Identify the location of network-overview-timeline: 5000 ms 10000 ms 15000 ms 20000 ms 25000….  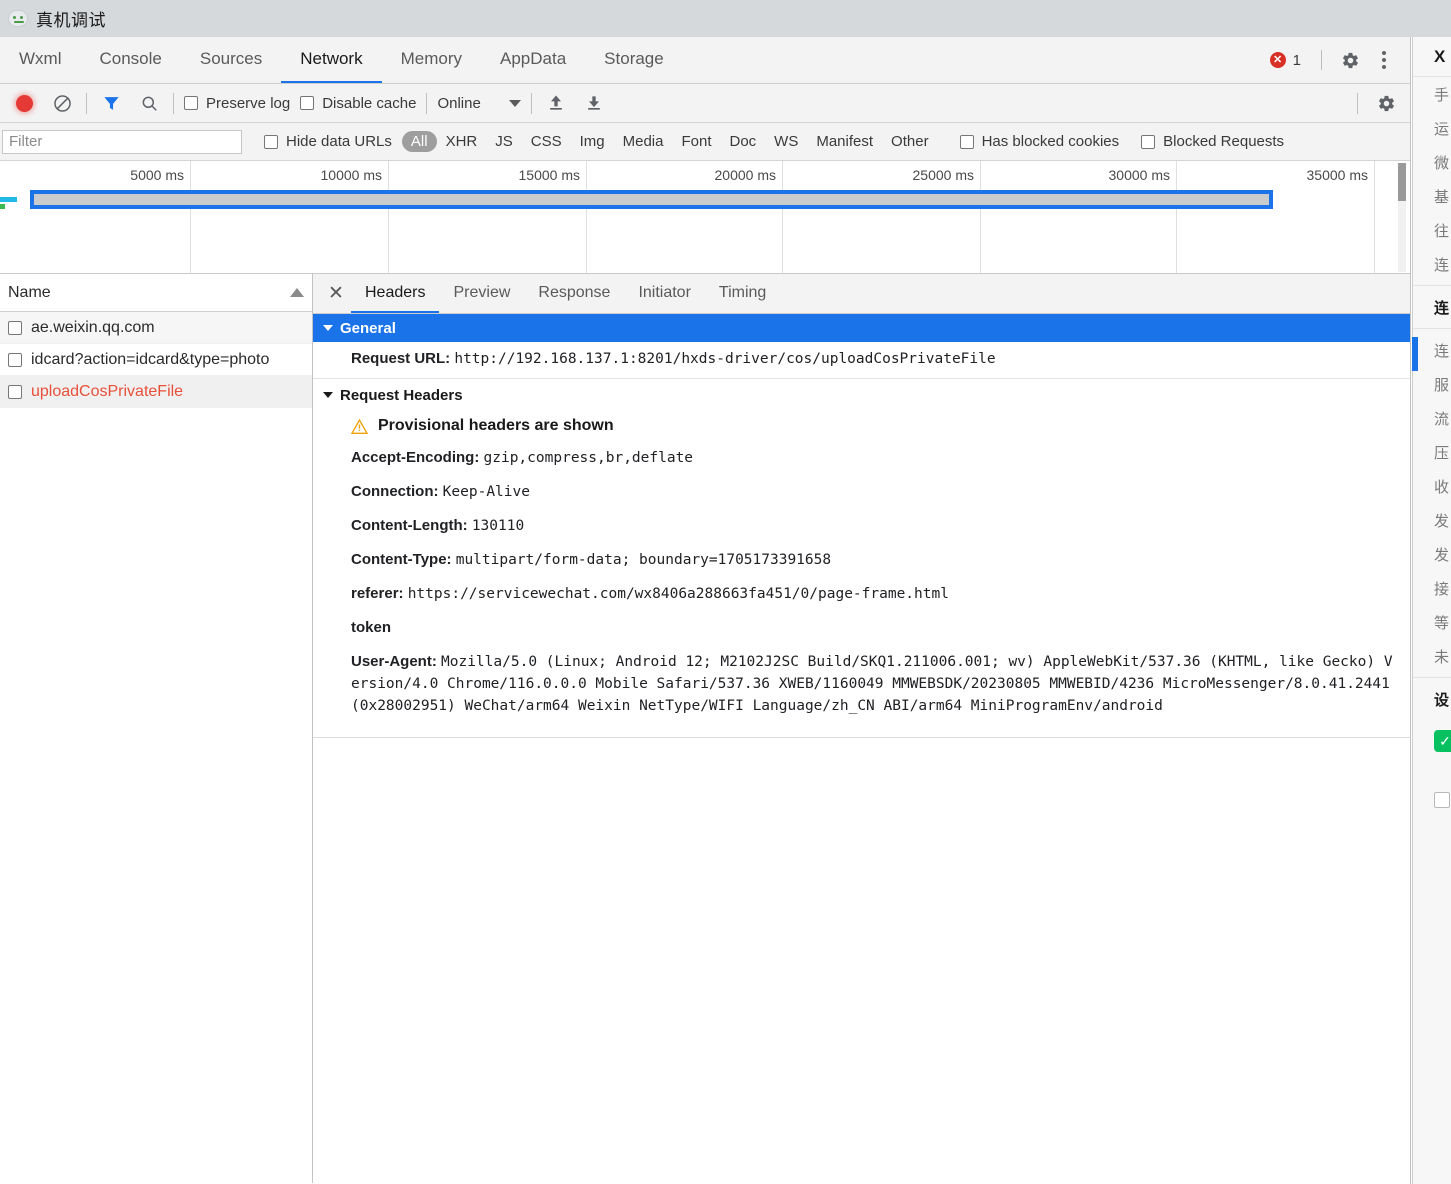
(705, 217).